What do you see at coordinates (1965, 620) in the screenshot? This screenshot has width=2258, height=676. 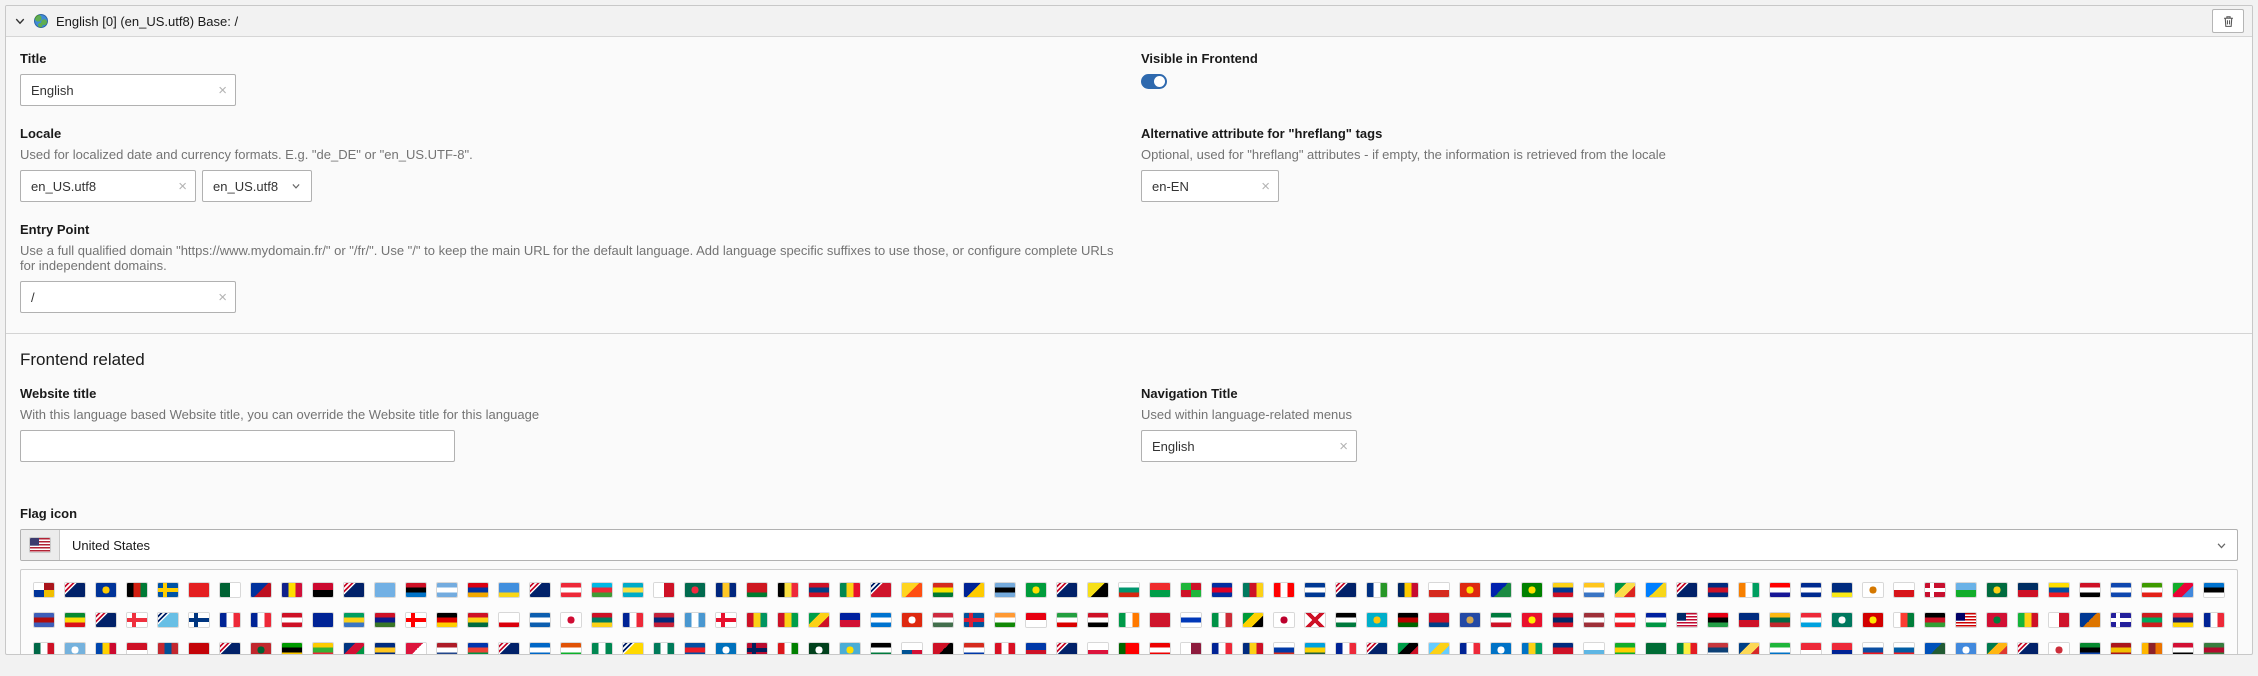 I see `flag-option-malaysia` at bounding box center [1965, 620].